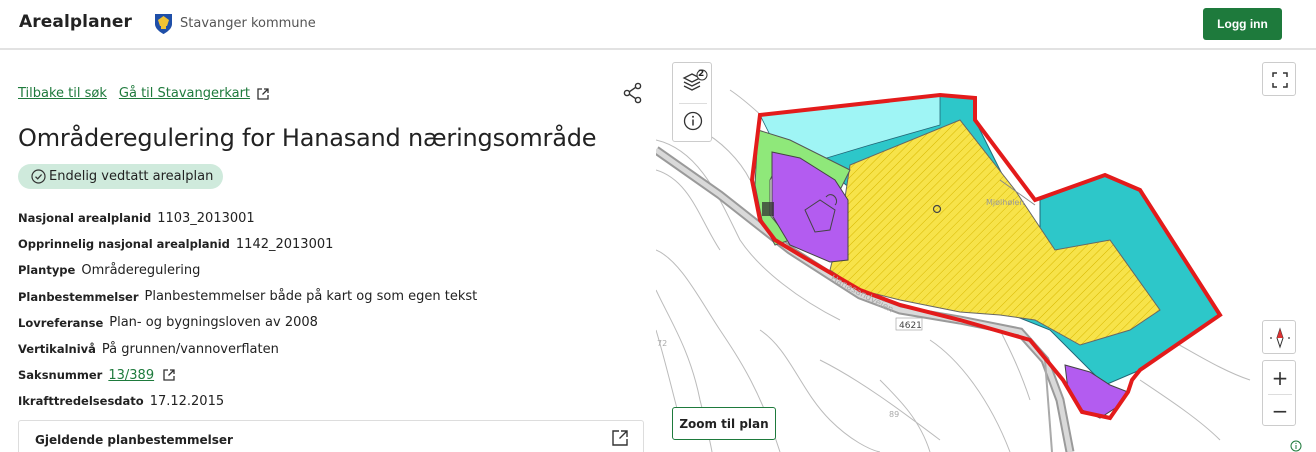 This screenshot has width=1316, height=452. What do you see at coordinates (213, 323) in the screenshot?
I see `property-value: Plan- og bygningsloven av 2008` at bounding box center [213, 323].